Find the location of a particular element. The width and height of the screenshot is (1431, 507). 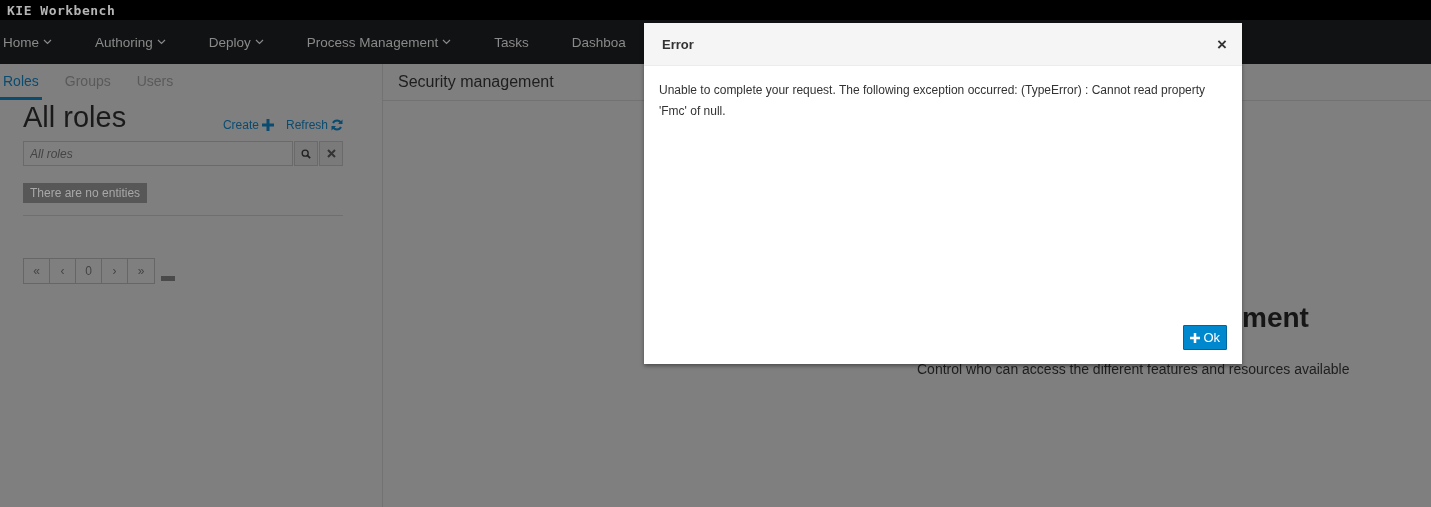

search-icon is located at coordinates (306, 153).